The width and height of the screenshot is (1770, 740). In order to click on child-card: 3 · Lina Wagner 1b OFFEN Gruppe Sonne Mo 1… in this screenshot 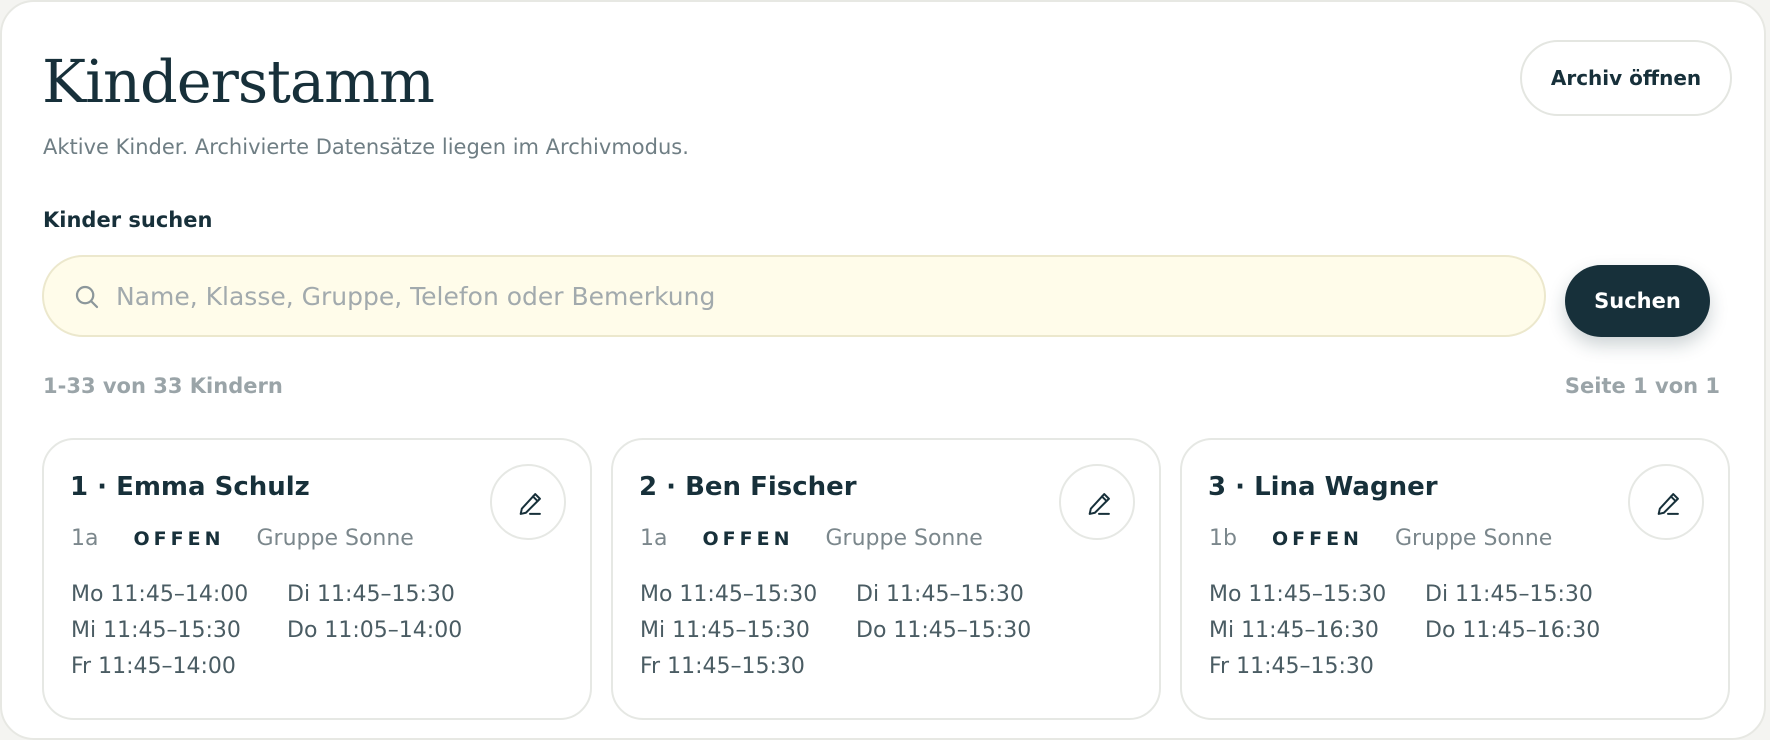, I will do `click(1455, 579)`.